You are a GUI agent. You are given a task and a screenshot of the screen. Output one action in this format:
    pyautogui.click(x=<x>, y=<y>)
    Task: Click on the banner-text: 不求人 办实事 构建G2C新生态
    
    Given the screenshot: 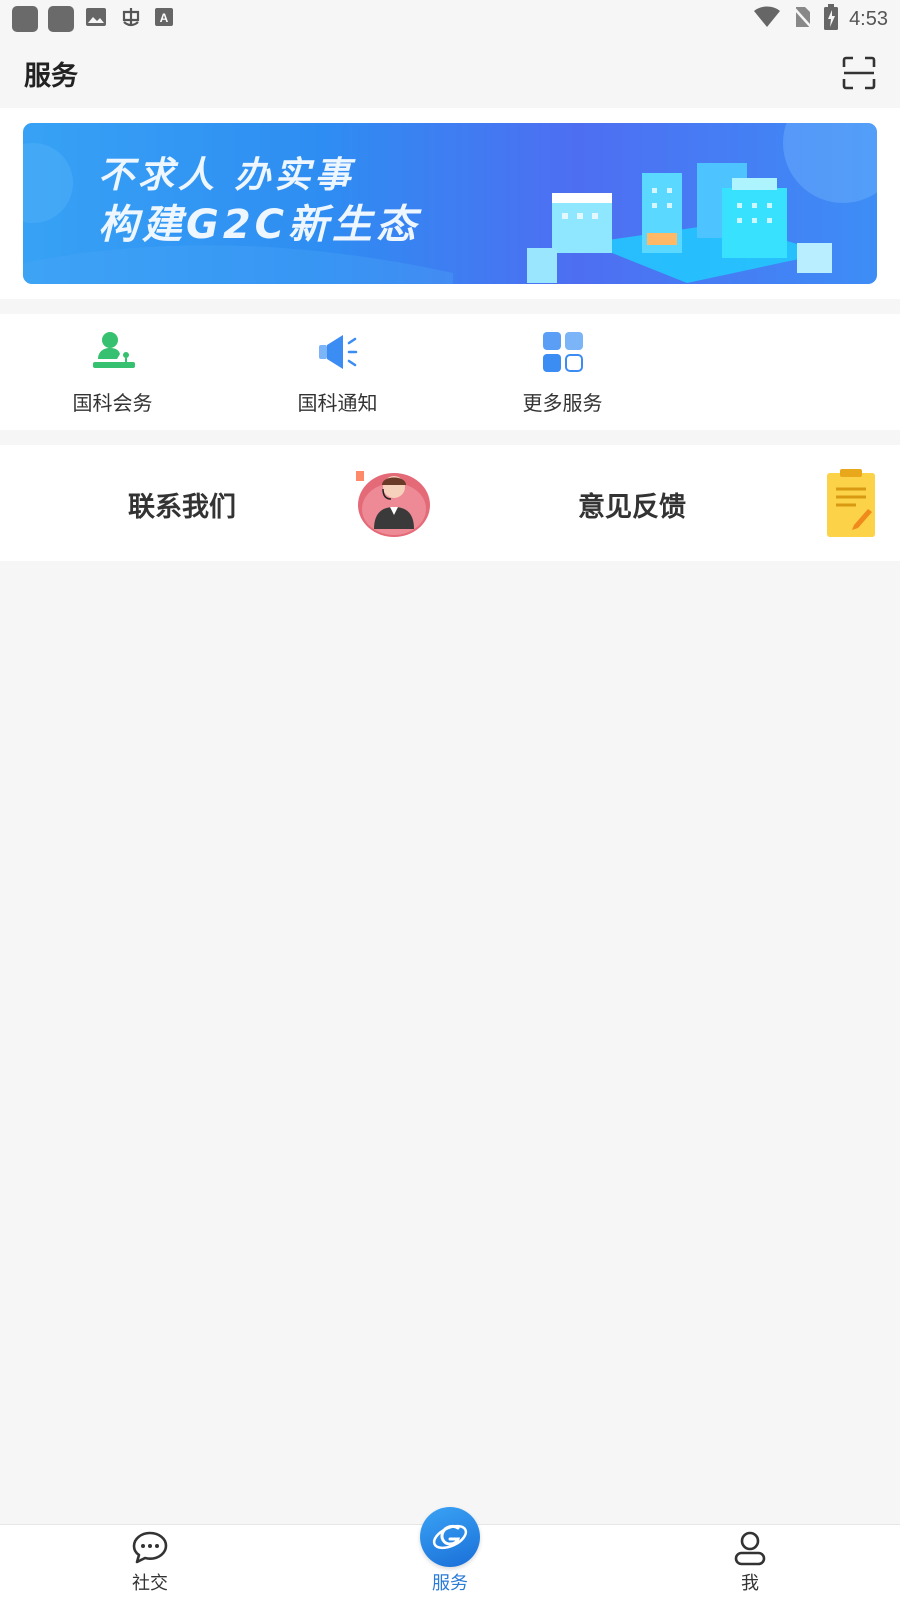 What is the action you would take?
    pyautogui.click(x=259, y=202)
    